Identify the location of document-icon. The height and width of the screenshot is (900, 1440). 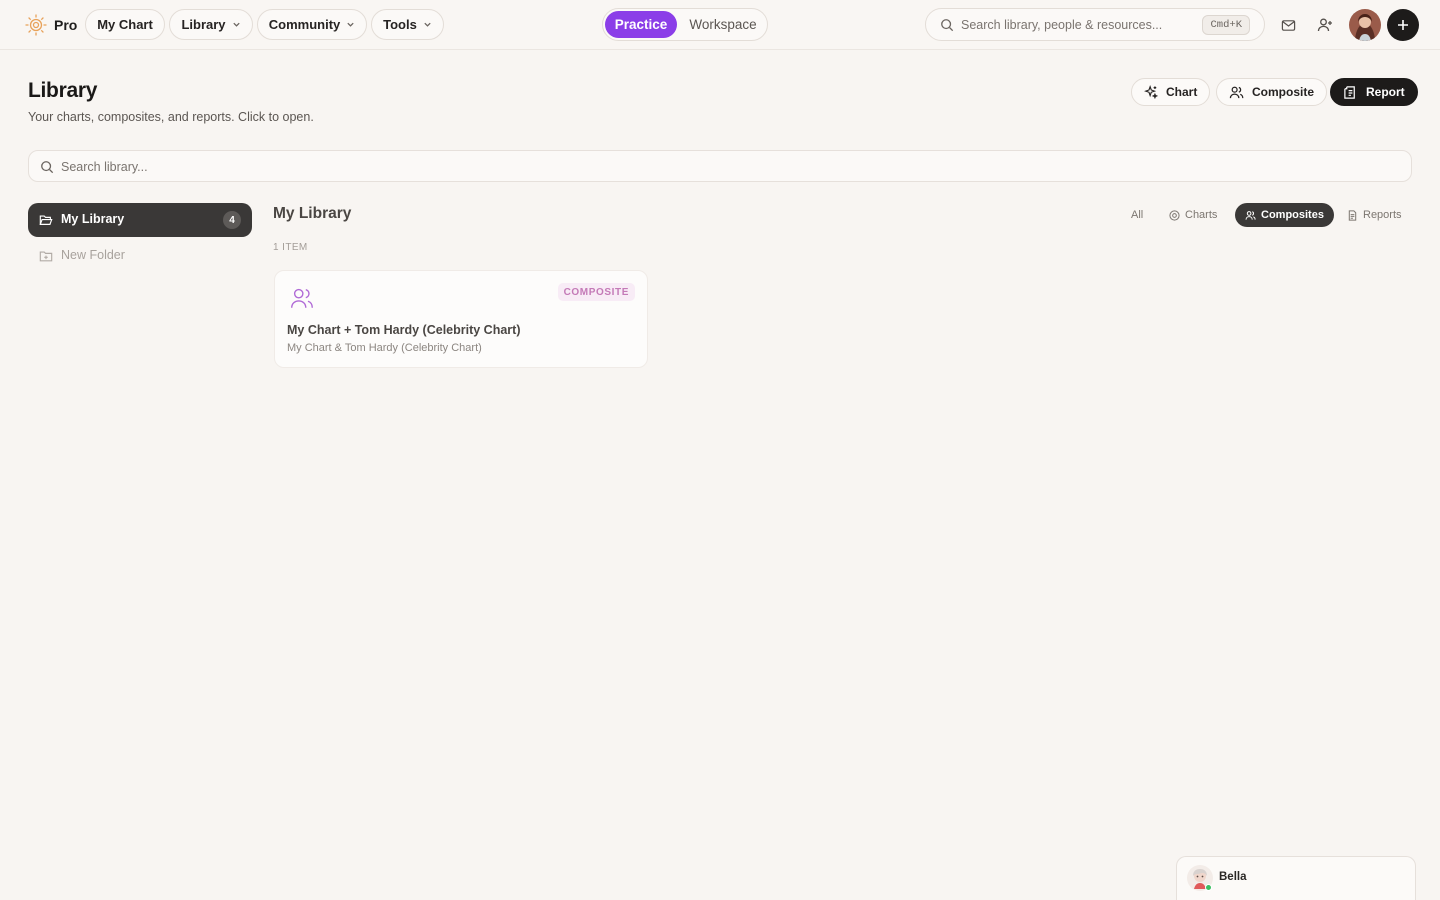
(1352, 215).